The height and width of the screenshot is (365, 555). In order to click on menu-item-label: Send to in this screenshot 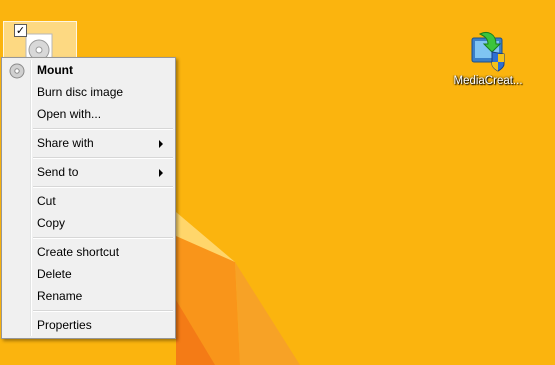, I will do `click(58, 172)`.